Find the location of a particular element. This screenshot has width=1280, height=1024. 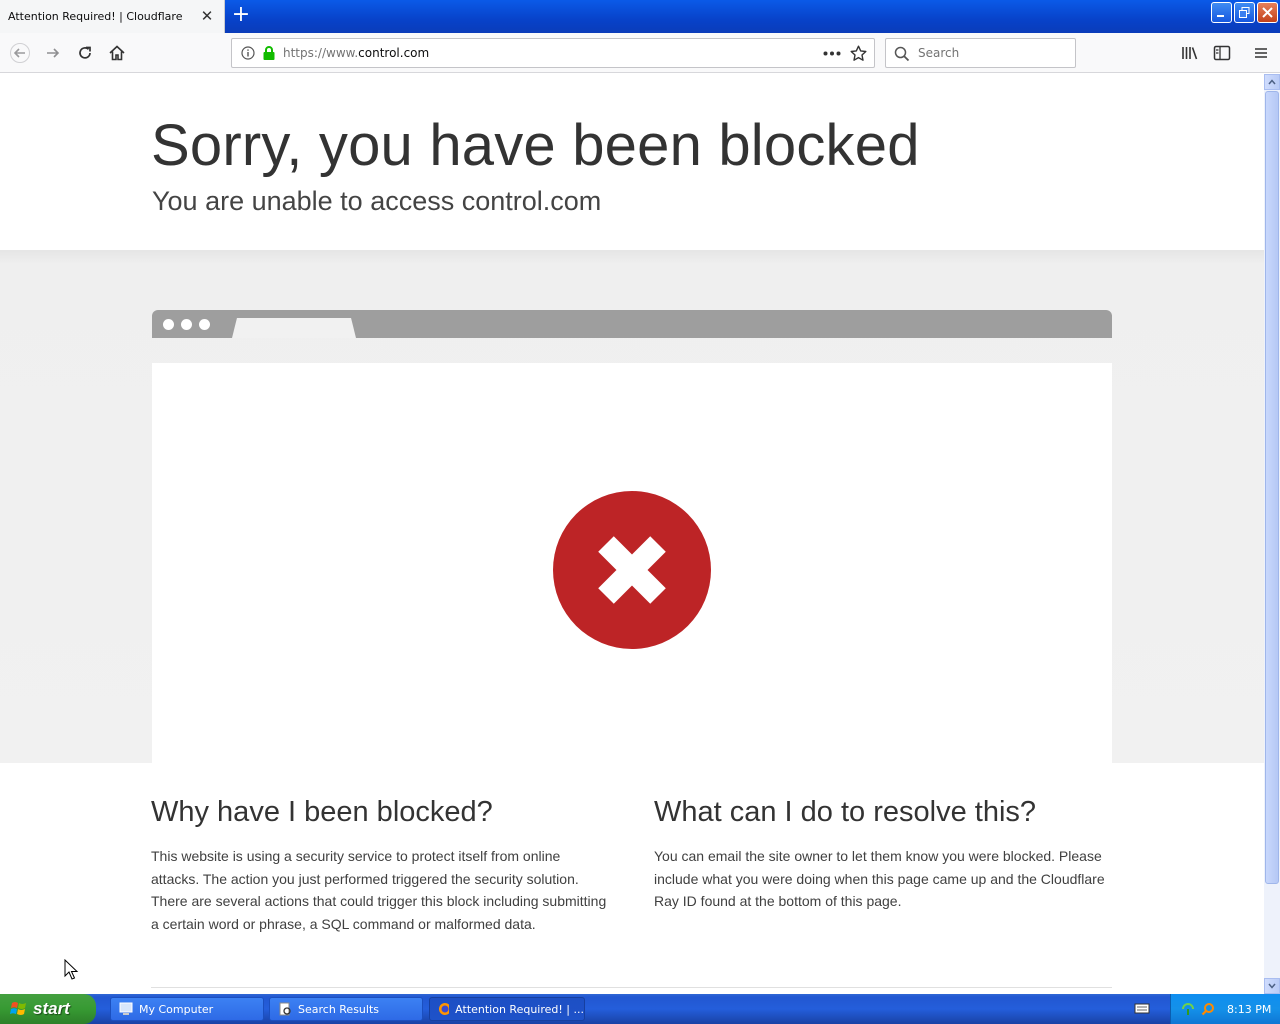

forward-button is located at coordinates (53, 53).